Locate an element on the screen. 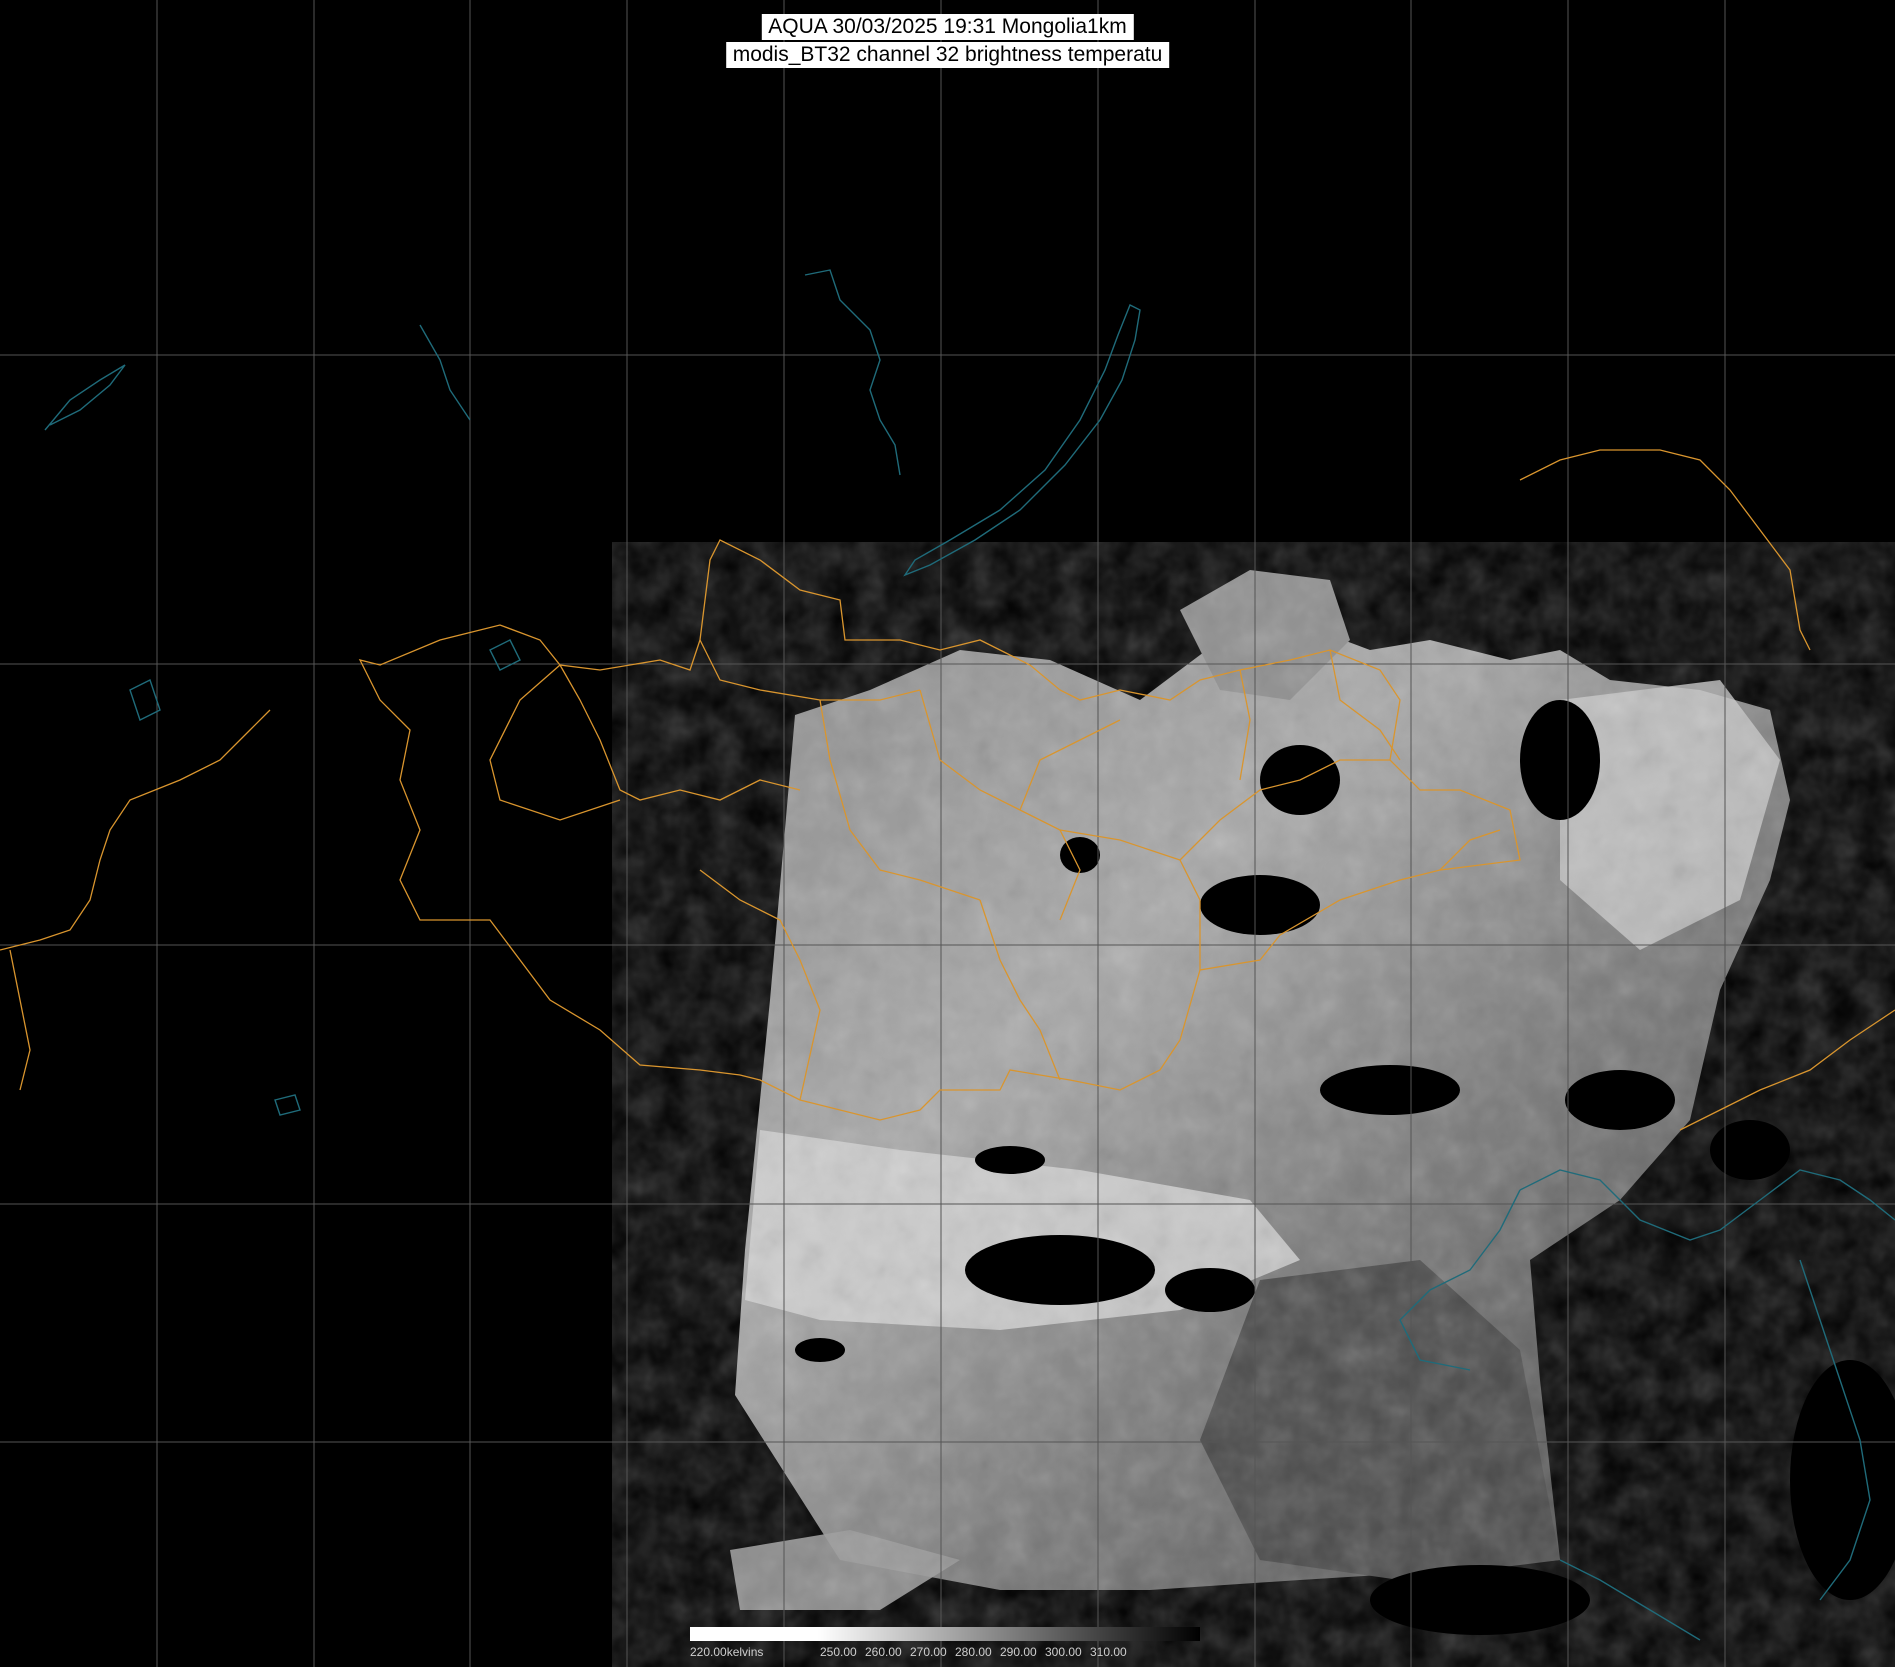 The height and width of the screenshot is (1667, 1895). colorbar-label: 270.00 is located at coordinates (928, 1652).